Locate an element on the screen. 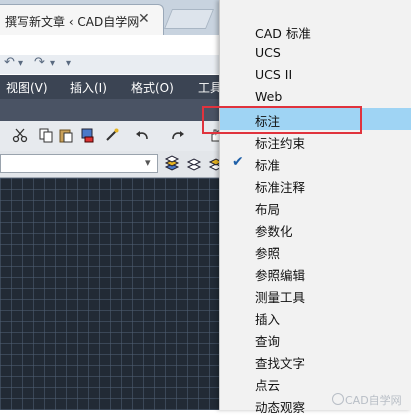 This screenshot has width=411, height=416. context-menu-item-label: 查找文字 is located at coordinates (280, 363).